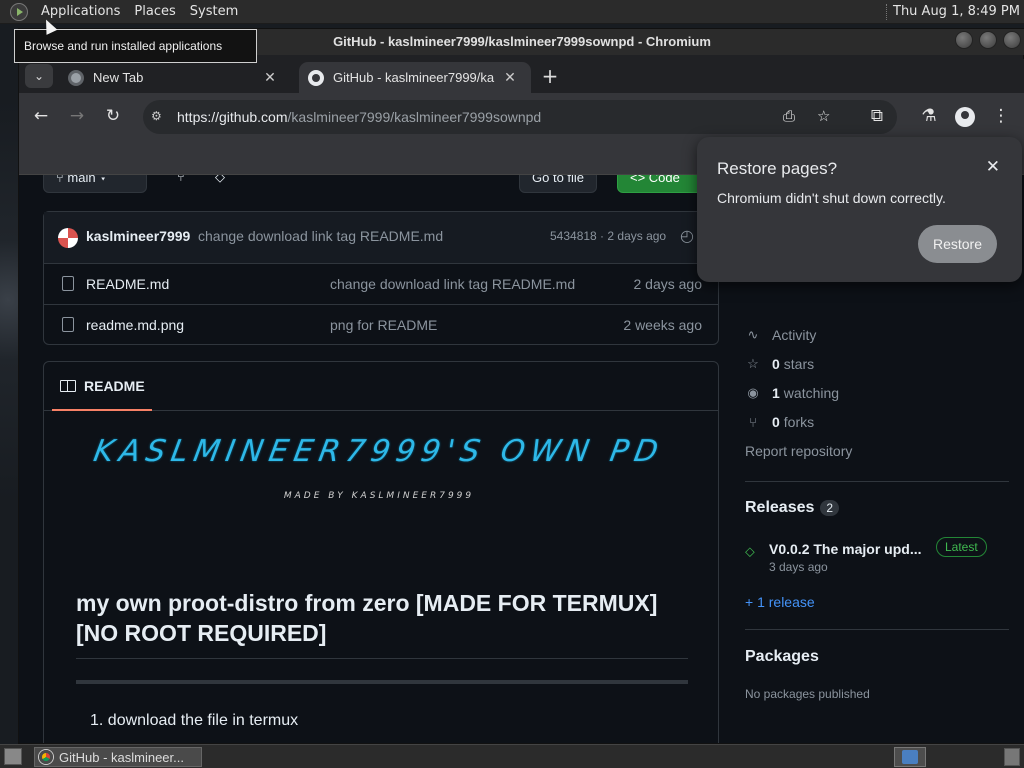 This screenshot has height=768, width=1024. What do you see at coordinates (964, 40) in the screenshot?
I see `minimize-button` at bounding box center [964, 40].